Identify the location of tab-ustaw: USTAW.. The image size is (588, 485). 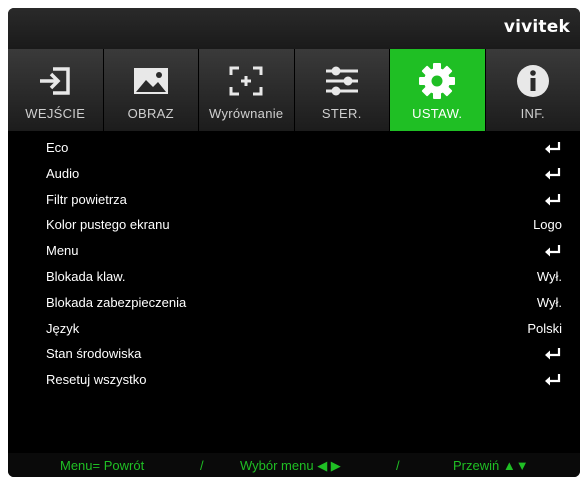
(438, 90).